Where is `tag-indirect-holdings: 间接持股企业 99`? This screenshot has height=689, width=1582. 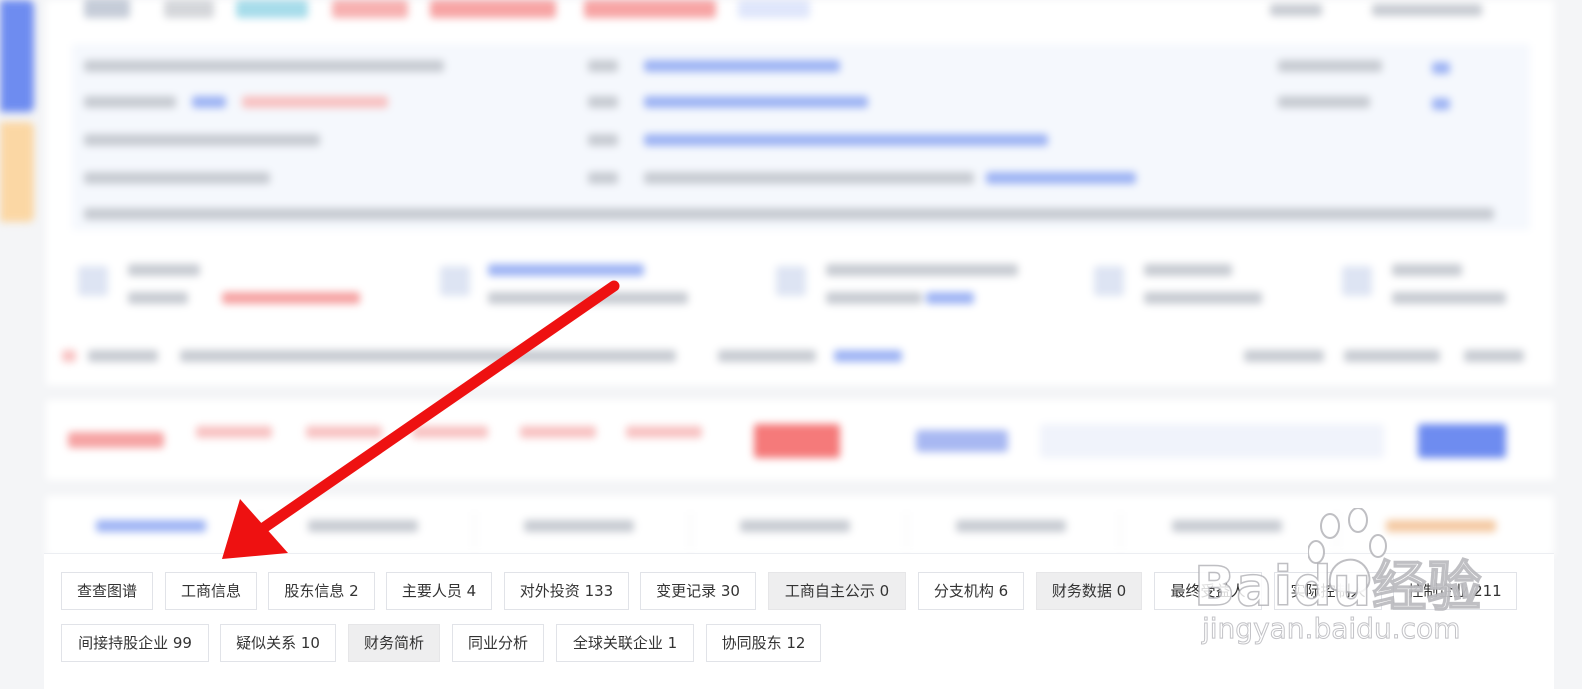 tag-indirect-holdings: 间接持股企业 99 is located at coordinates (135, 643).